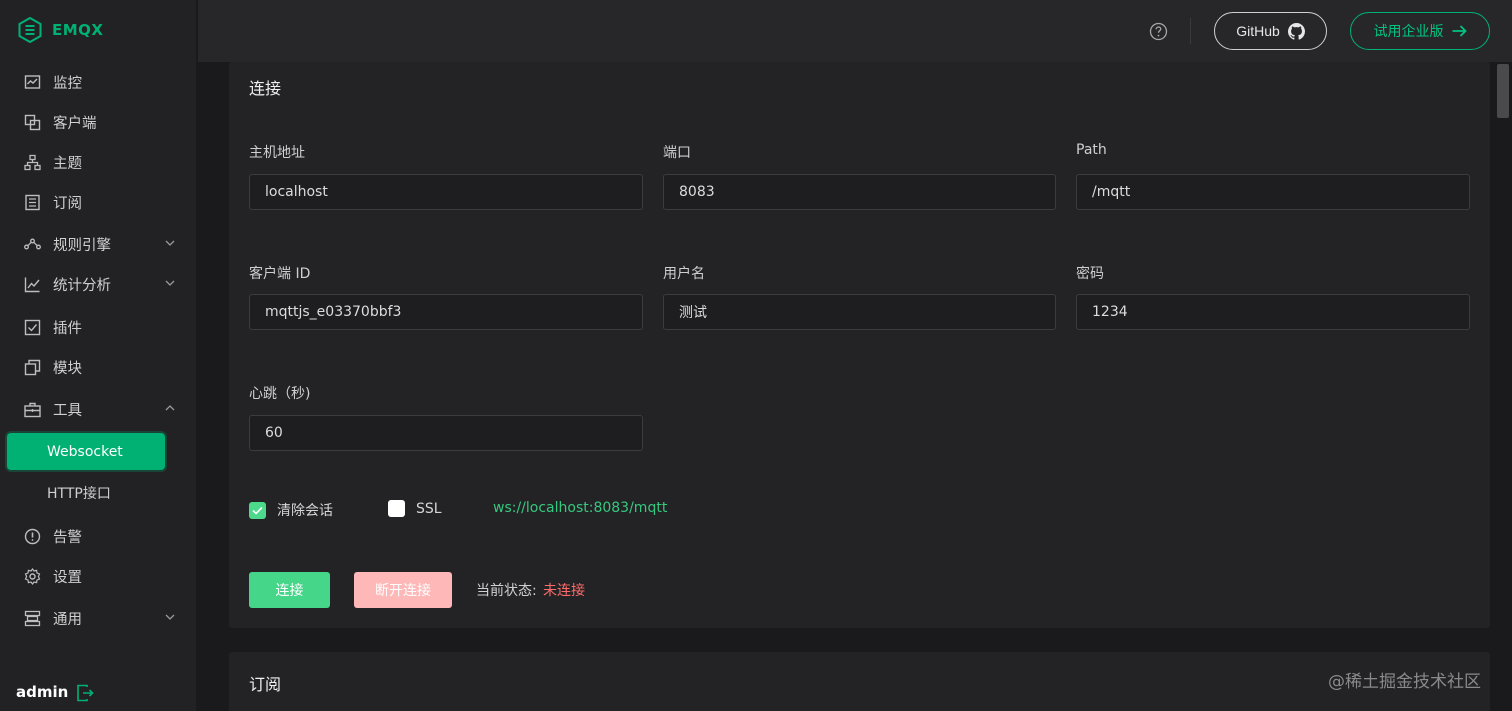 The height and width of the screenshot is (711, 1512). Describe the element at coordinates (32, 618) in the screenshot. I see `general-icon` at that location.